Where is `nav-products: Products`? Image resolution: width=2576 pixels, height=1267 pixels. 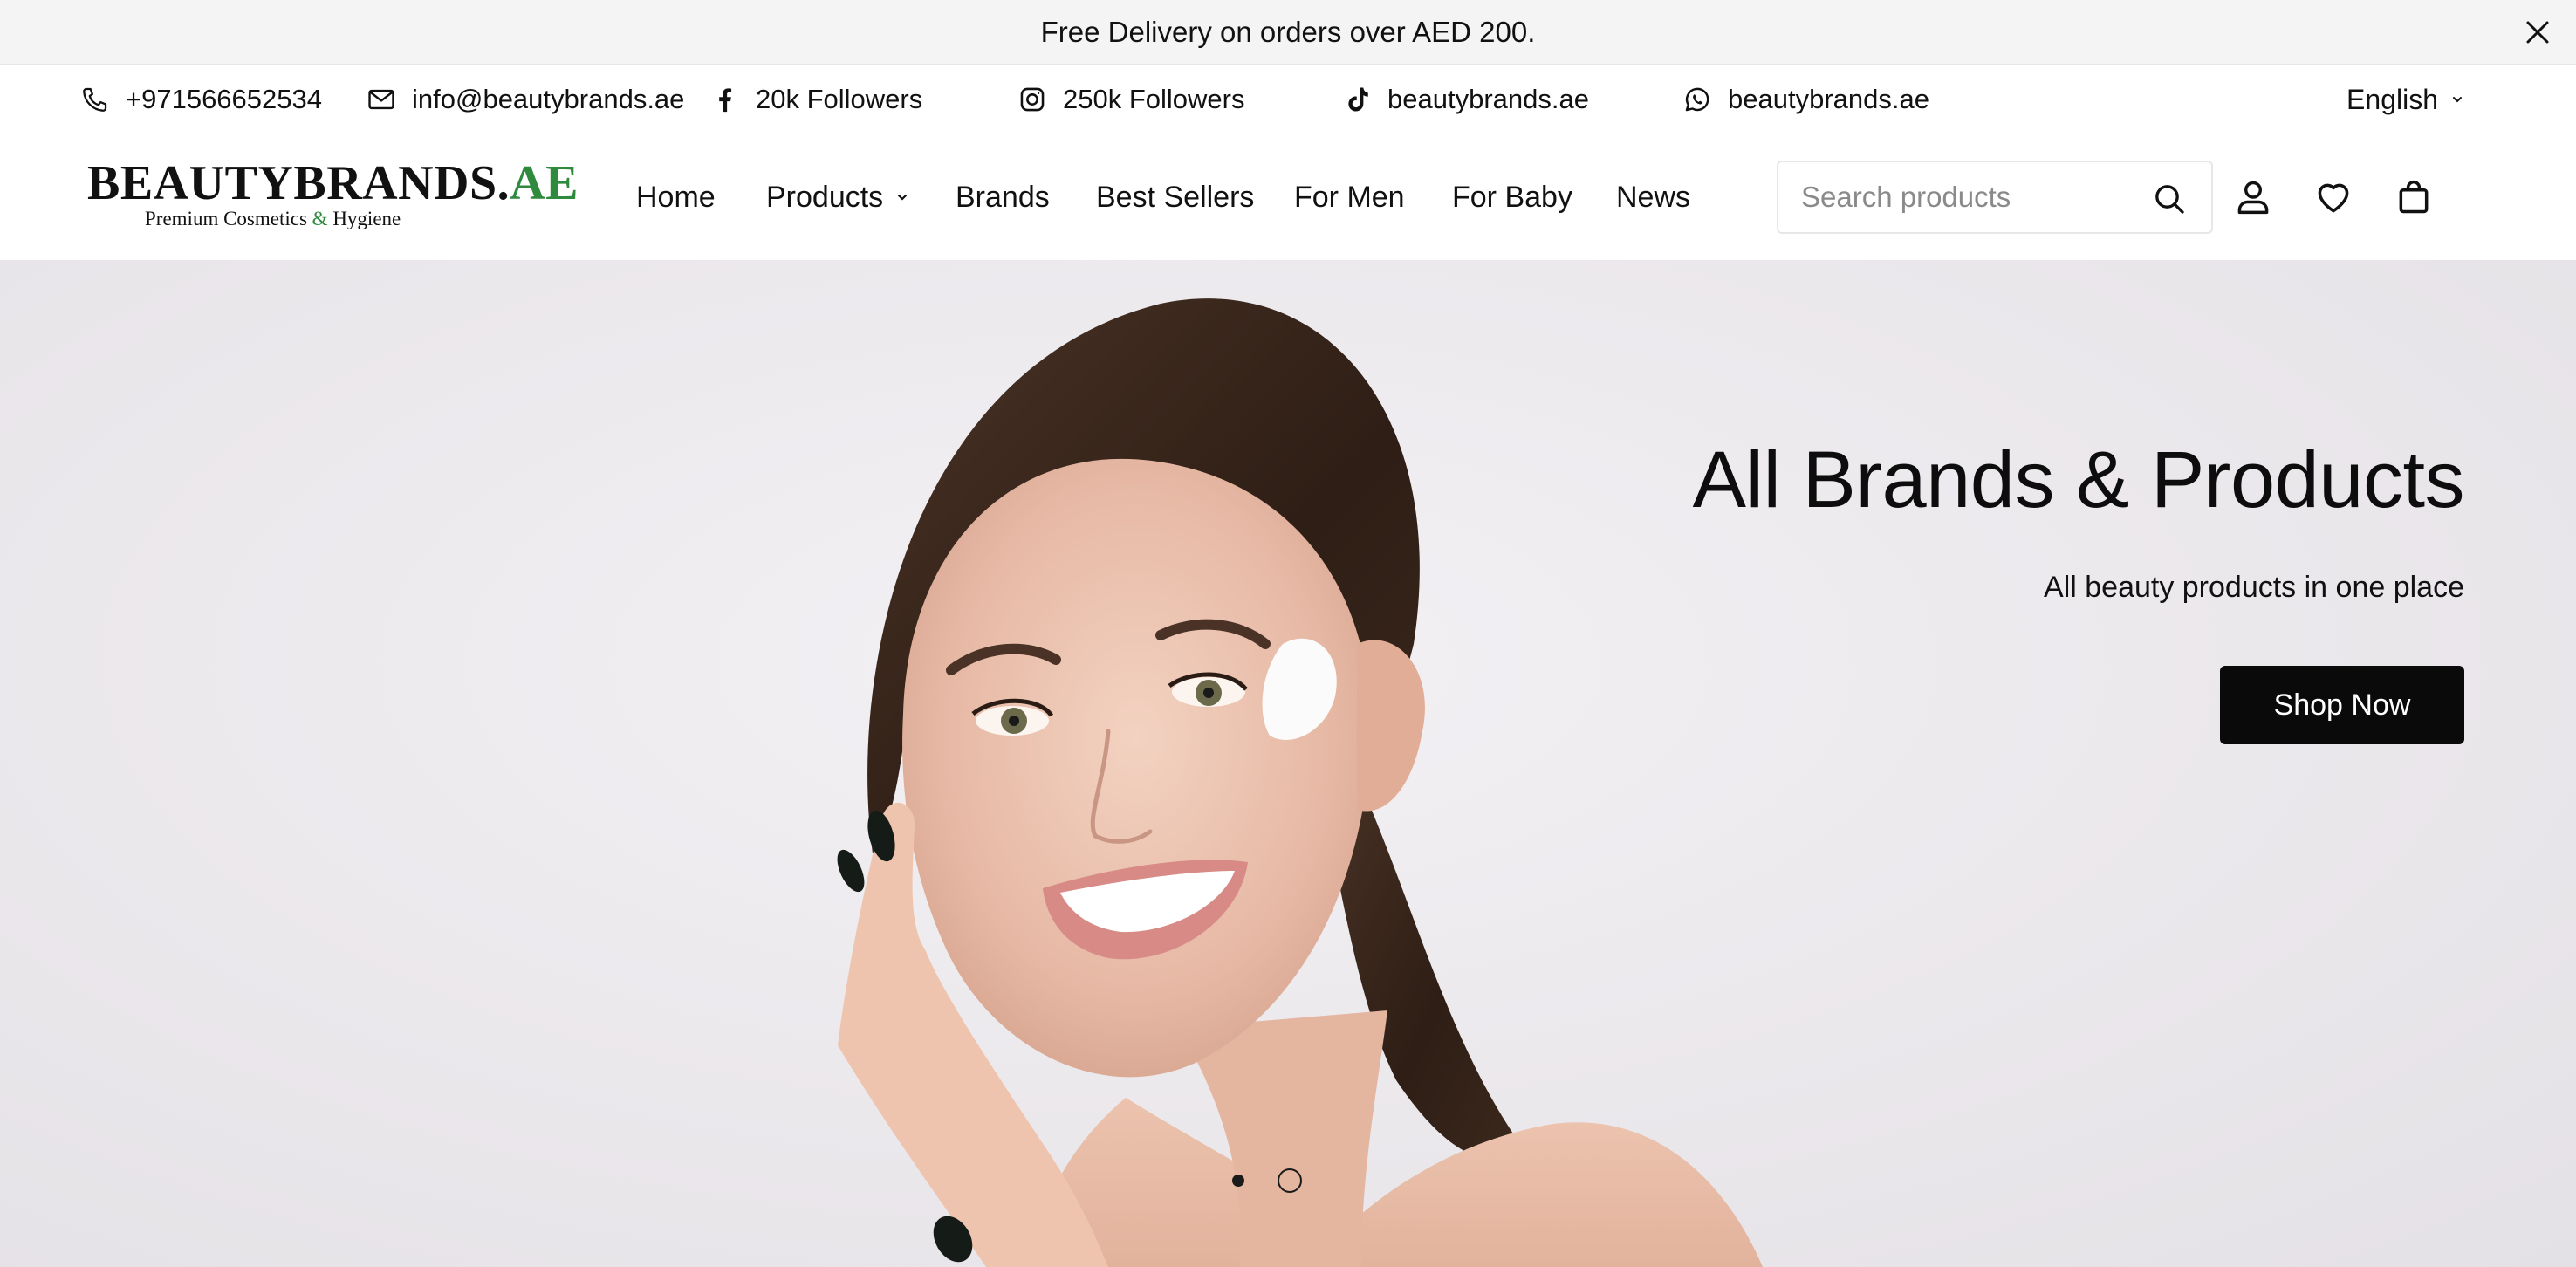 nav-products: Products is located at coordinates (837, 197).